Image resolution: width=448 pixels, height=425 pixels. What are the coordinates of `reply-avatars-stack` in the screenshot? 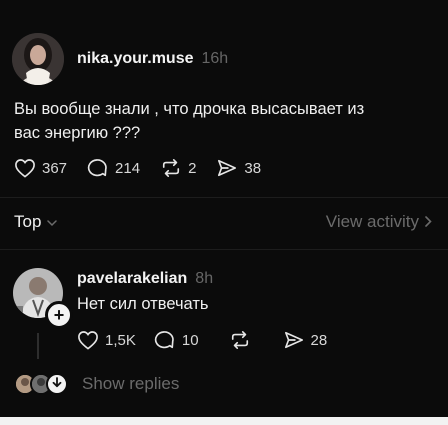 It's located at (41, 384).